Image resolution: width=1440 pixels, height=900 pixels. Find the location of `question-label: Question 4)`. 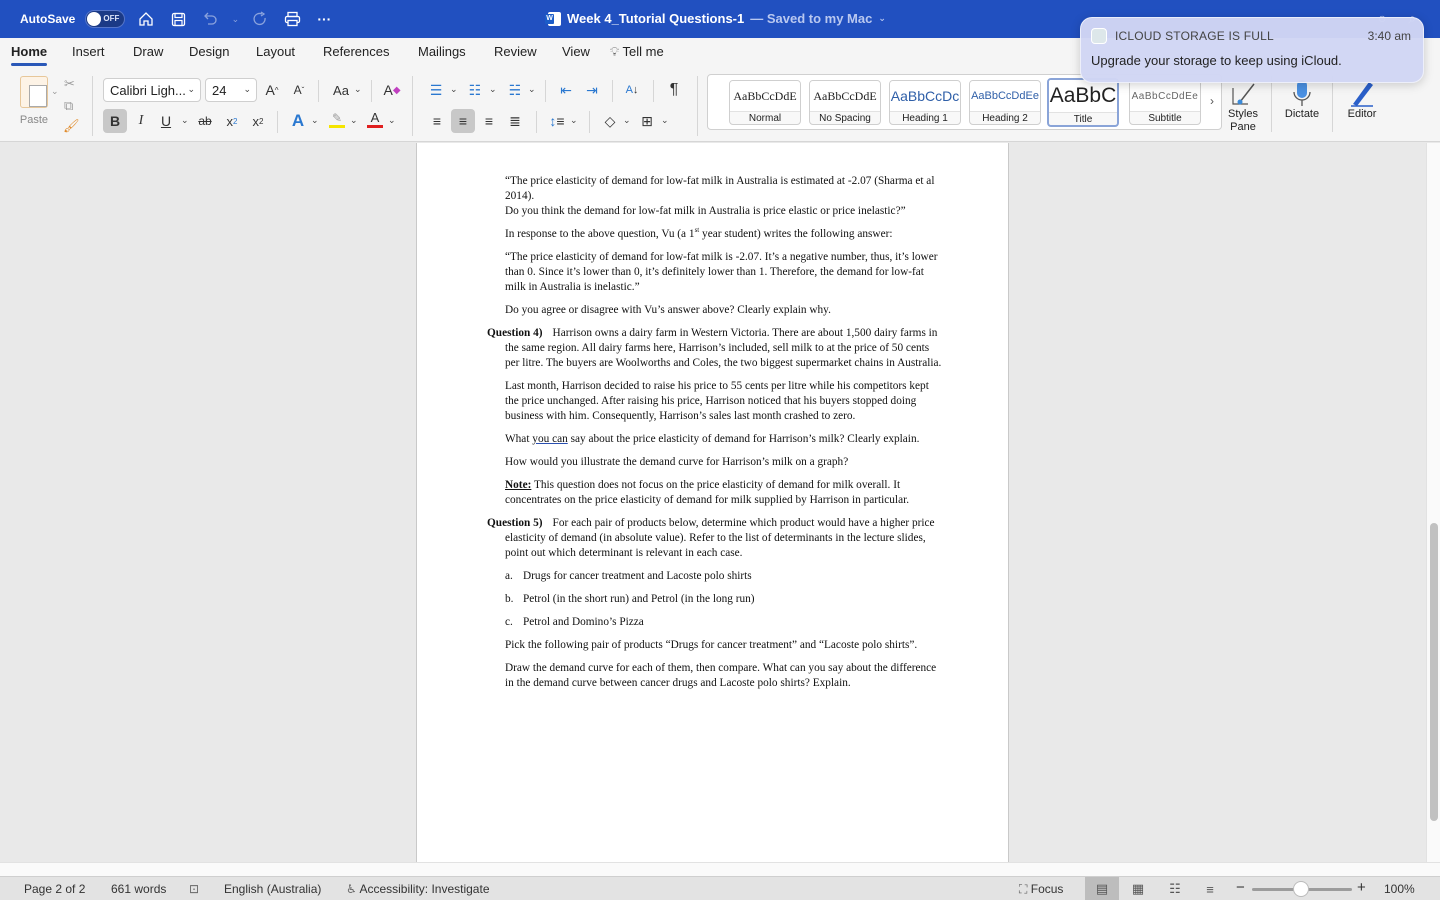

question-label: Question 4) is located at coordinates (515, 333).